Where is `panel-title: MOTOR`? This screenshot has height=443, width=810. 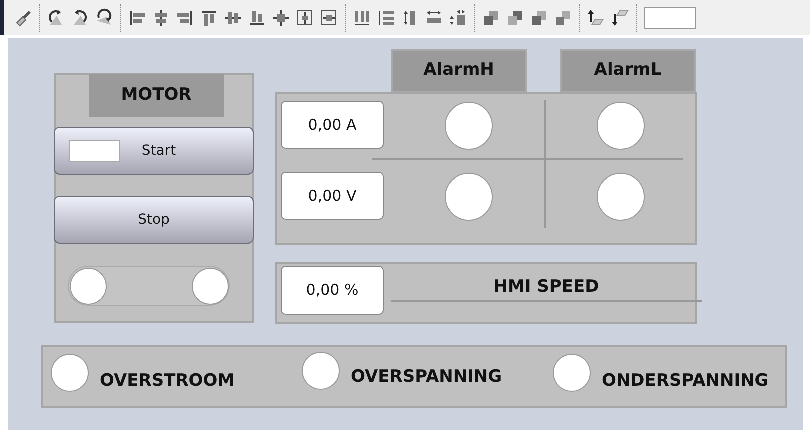
panel-title: MOTOR is located at coordinates (156, 95).